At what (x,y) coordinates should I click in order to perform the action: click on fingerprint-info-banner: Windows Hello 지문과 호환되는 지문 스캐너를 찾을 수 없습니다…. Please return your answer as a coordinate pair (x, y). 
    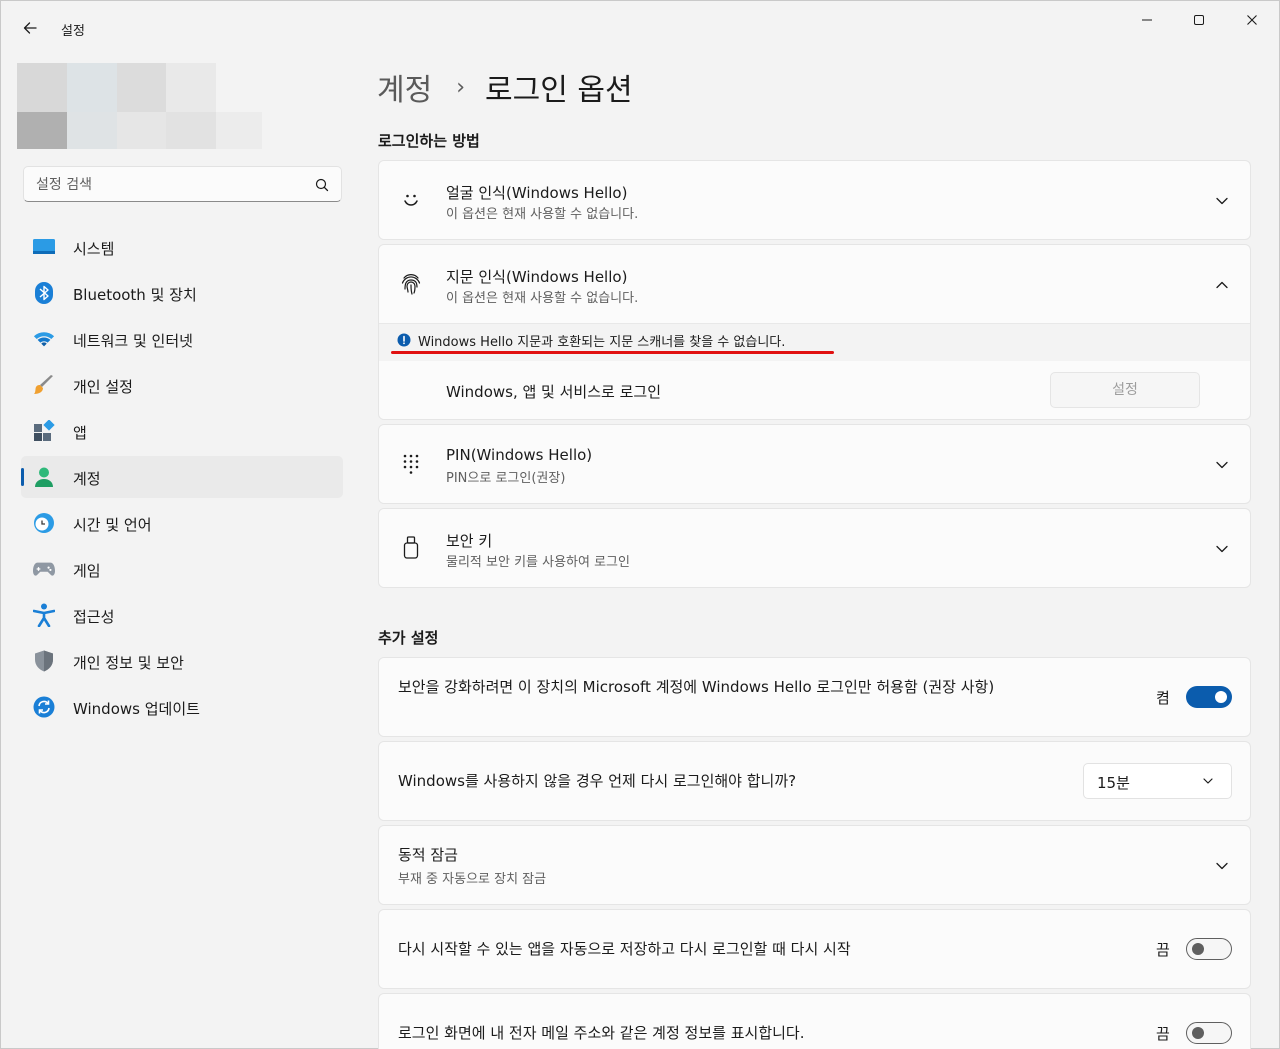
    Looking at the image, I should click on (814, 342).